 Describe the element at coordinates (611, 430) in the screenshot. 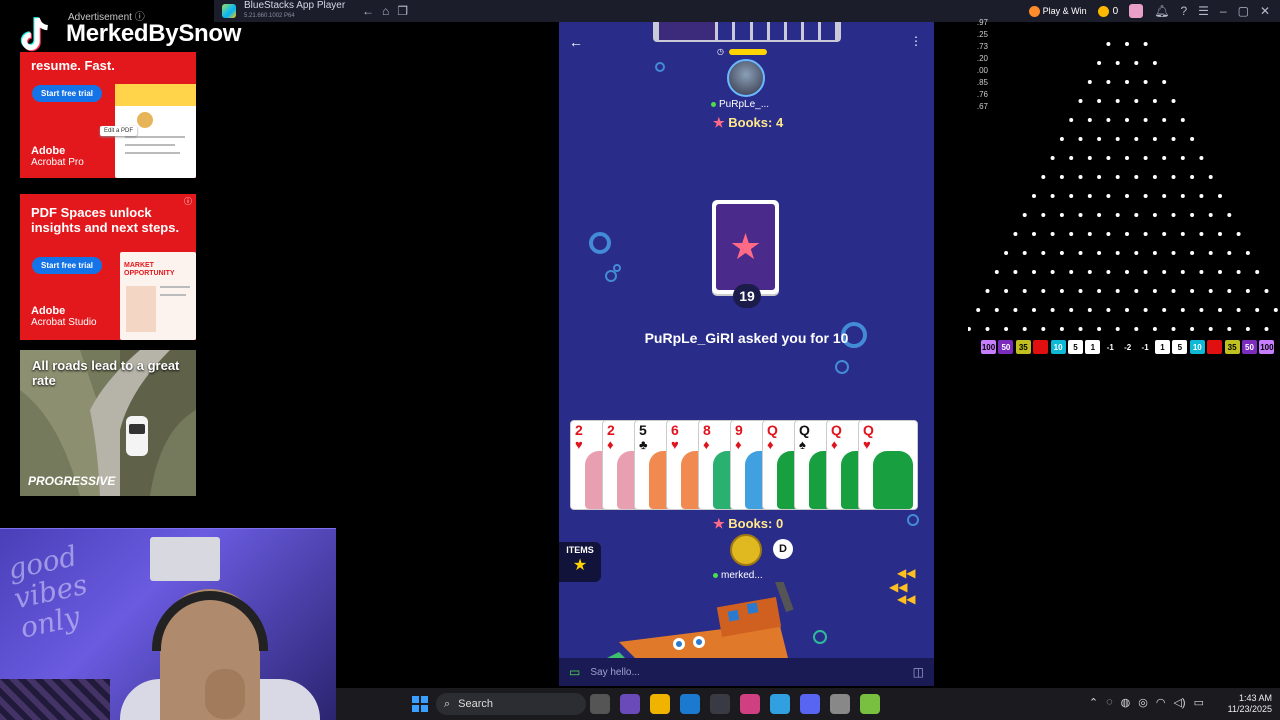

I see `card-rank: 2` at that location.